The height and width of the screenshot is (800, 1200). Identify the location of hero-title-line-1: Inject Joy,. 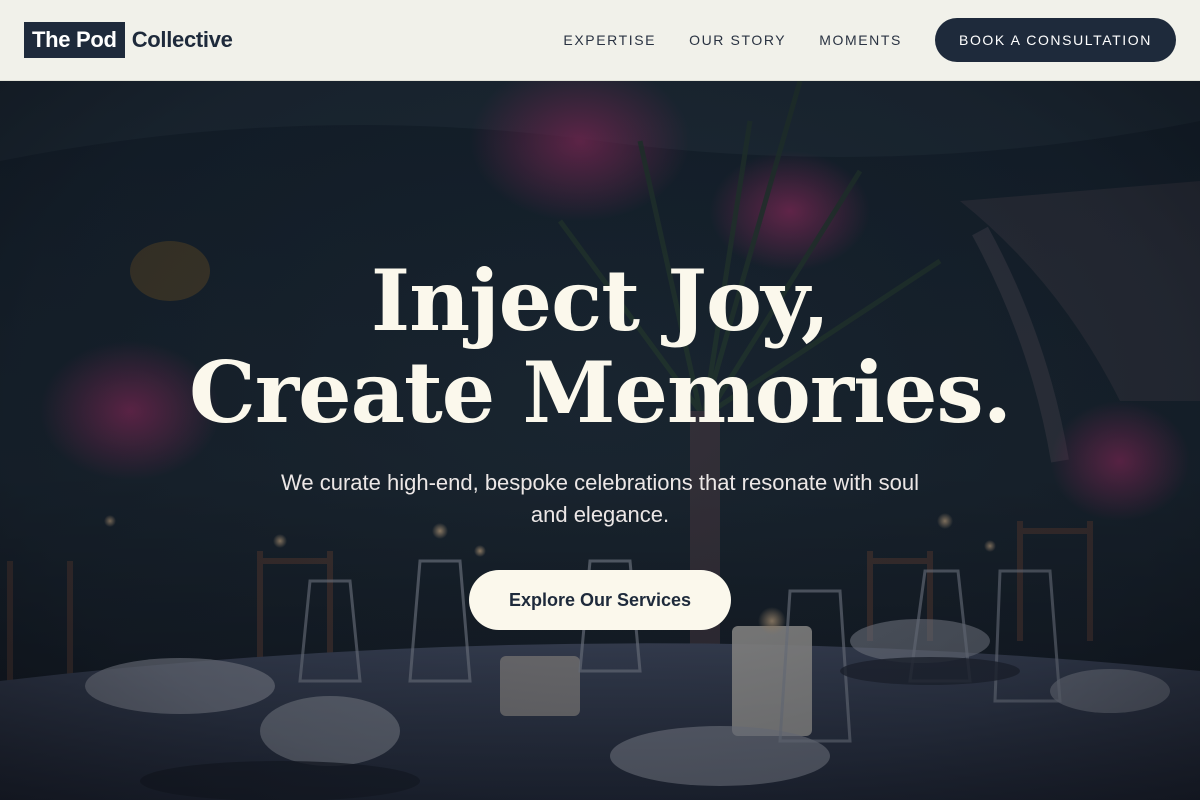
(600, 300).